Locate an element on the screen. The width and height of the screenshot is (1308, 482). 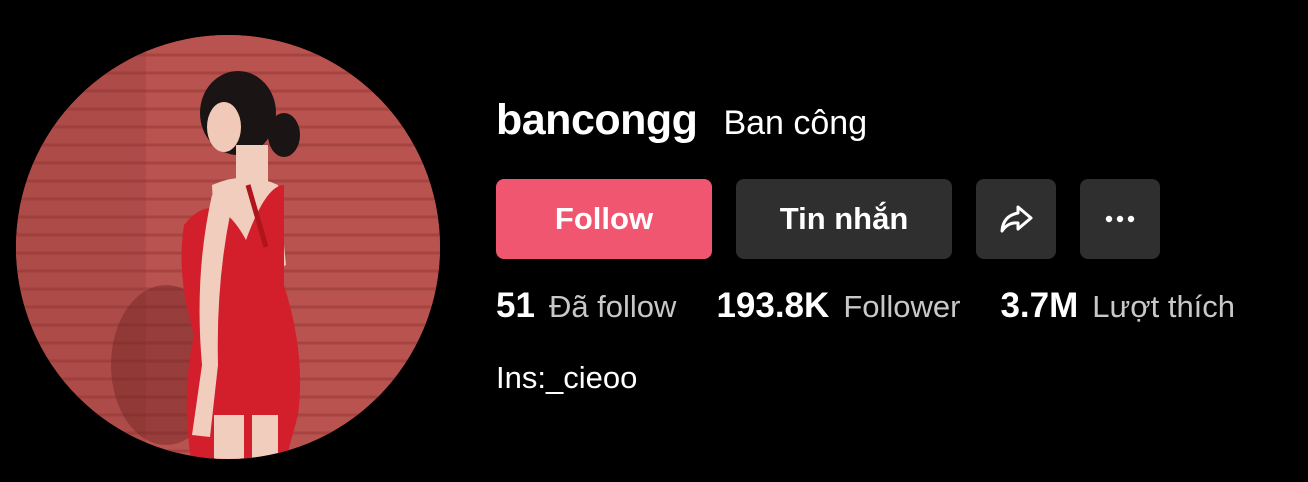
follow-button: Follow is located at coordinates (604, 219).